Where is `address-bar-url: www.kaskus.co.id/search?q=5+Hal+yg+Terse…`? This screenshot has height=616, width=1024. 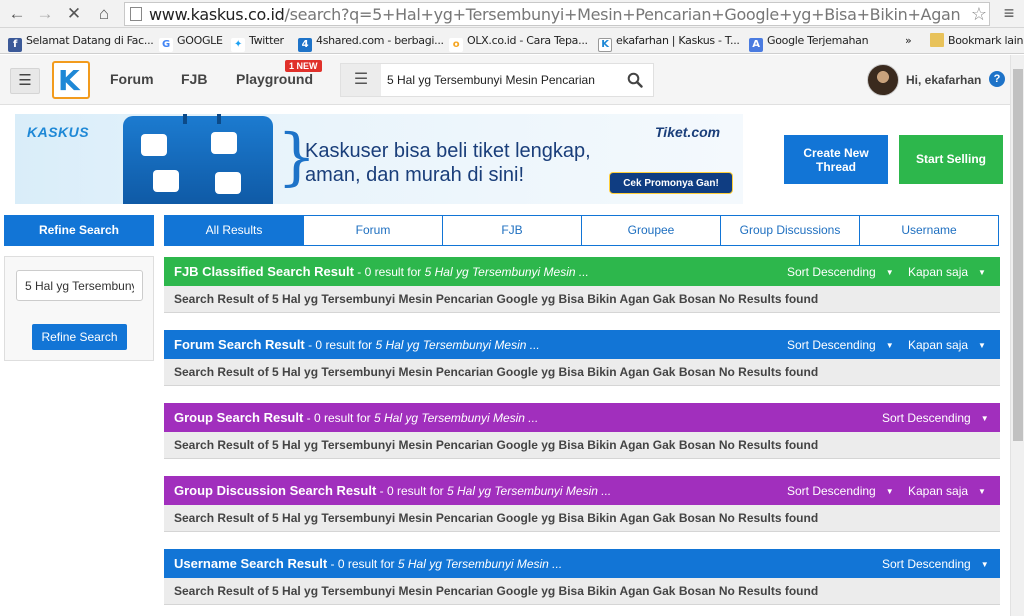 address-bar-url: www.kaskus.co.id/search?q=5+Hal+yg+Terse… is located at coordinates (555, 15).